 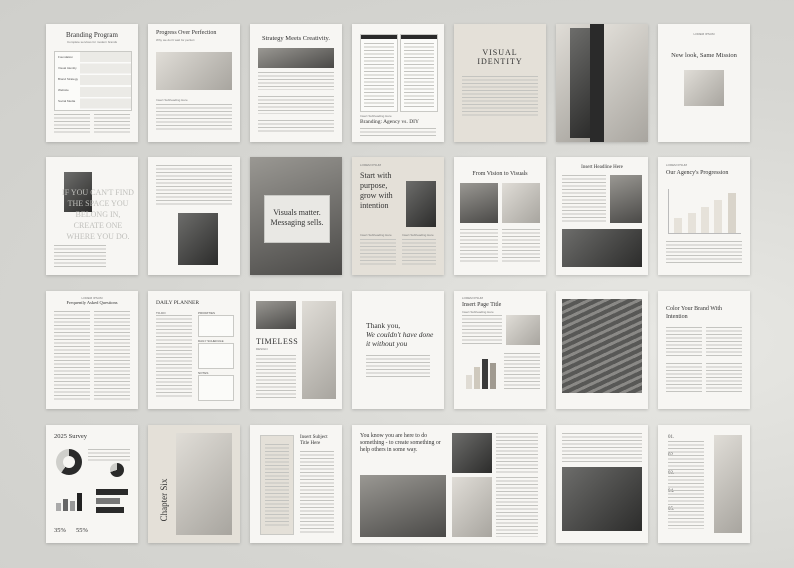 I want to click on page-faq: LOREM IPSUM Frequently Asked Questions, so click(x=92, y=350).